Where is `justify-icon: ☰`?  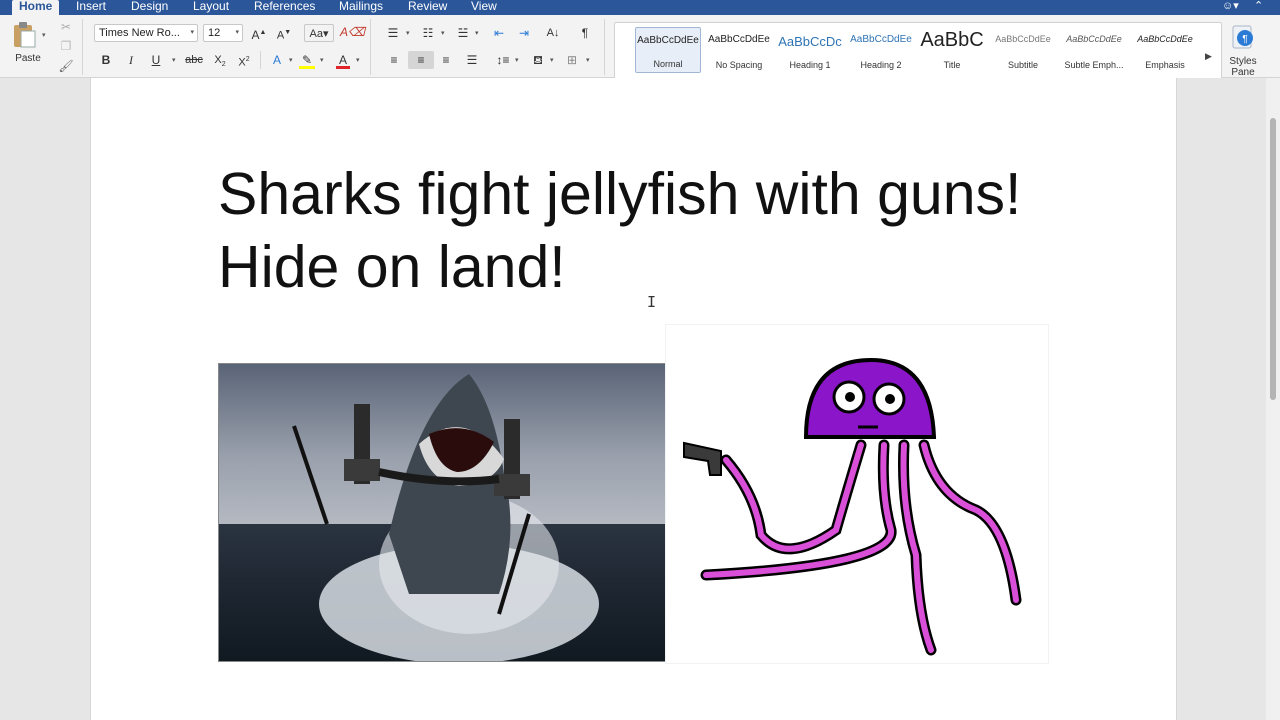 justify-icon: ☰ is located at coordinates (472, 60).